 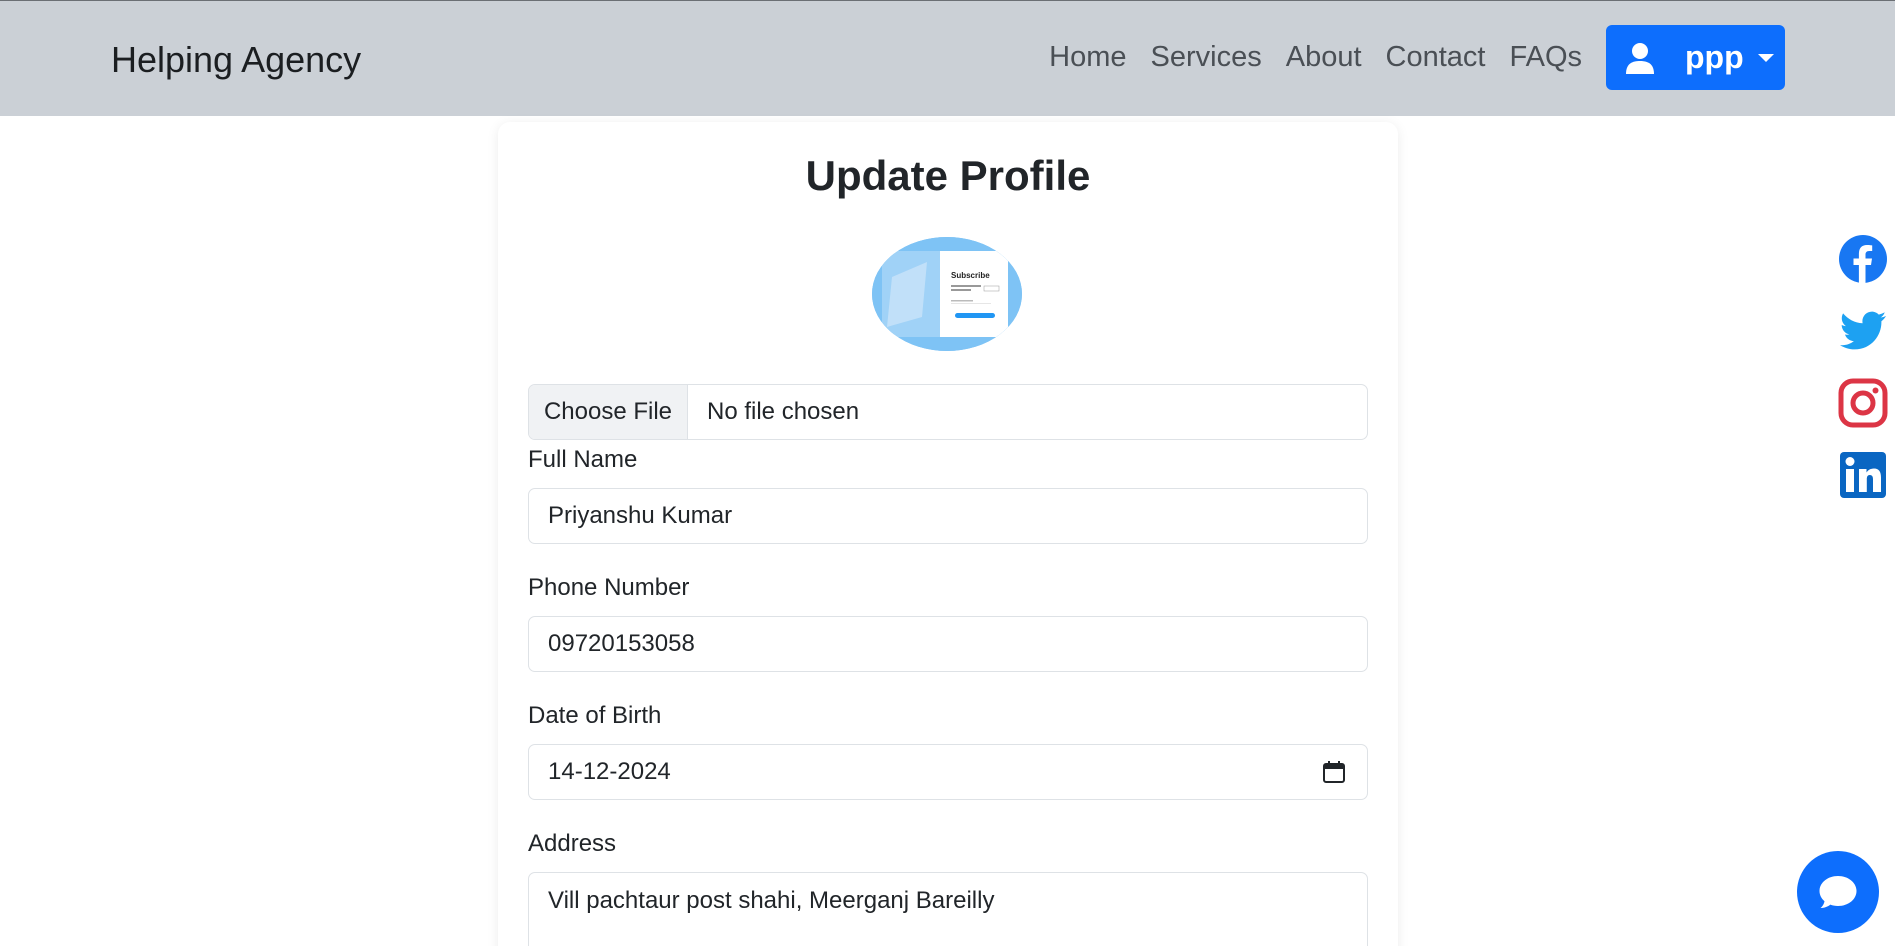 What do you see at coordinates (948, 412) in the screenshot?
I see `file-upload: Choose File No file chosen` at bounding box center [948, 412].